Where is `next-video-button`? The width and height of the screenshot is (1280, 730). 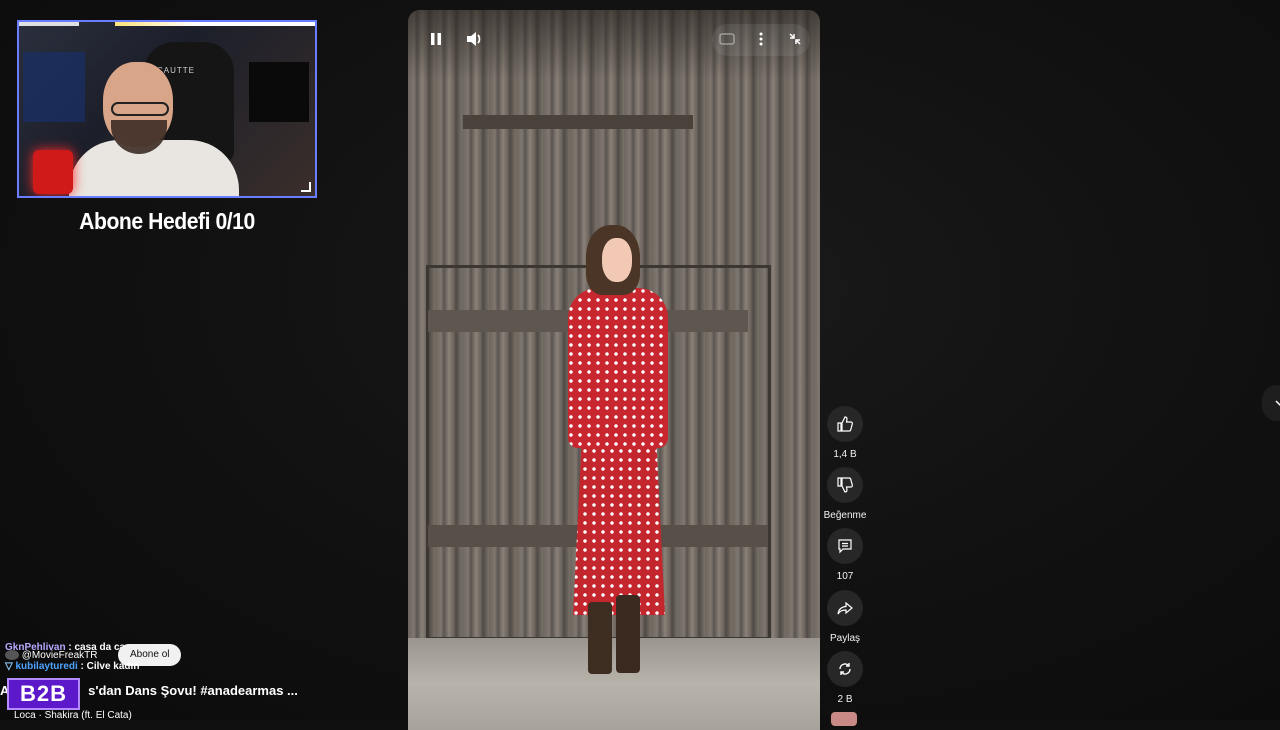 next-video-button is located at coordinates (1271, 403).